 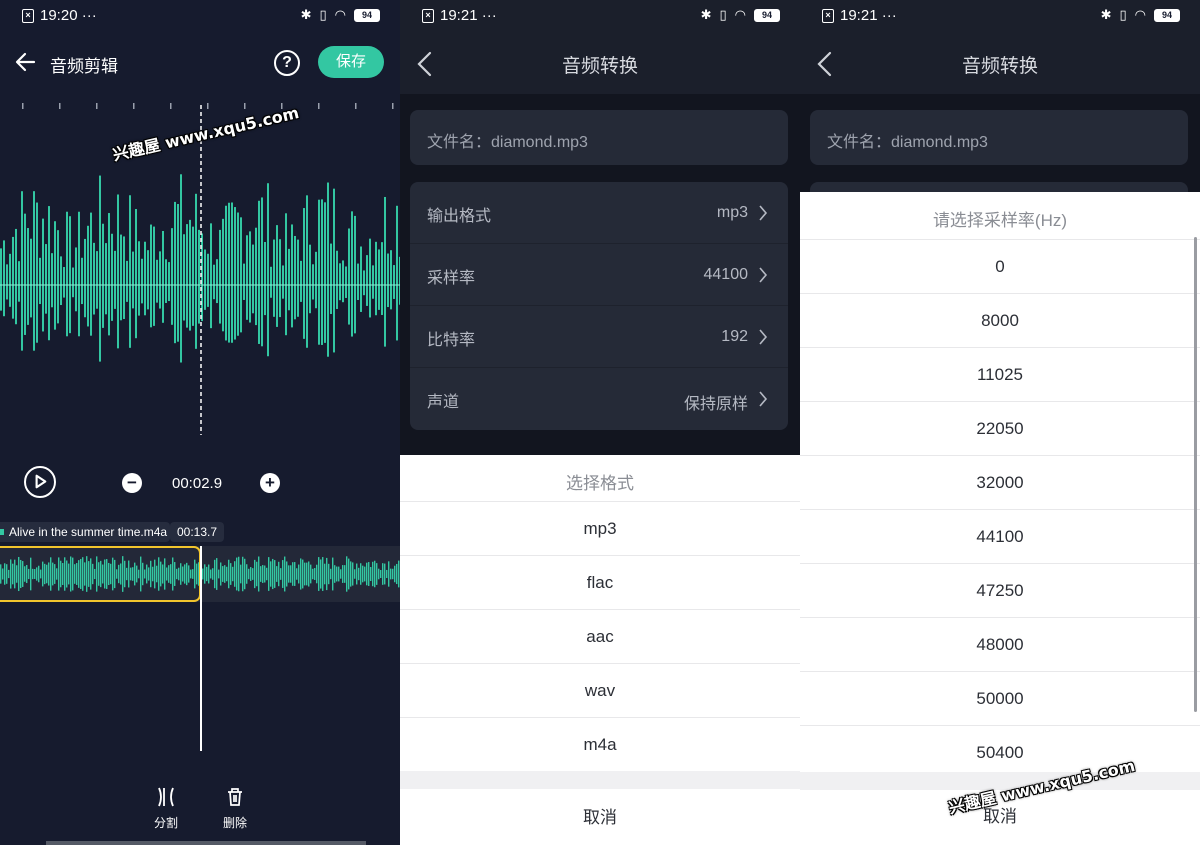 What do you see at coordinates (600, 16) in the screenshot?
I see `status-bar: × 19:21 ··· ✱ ▯ ◠ 94` at bounding box center [600, 16].